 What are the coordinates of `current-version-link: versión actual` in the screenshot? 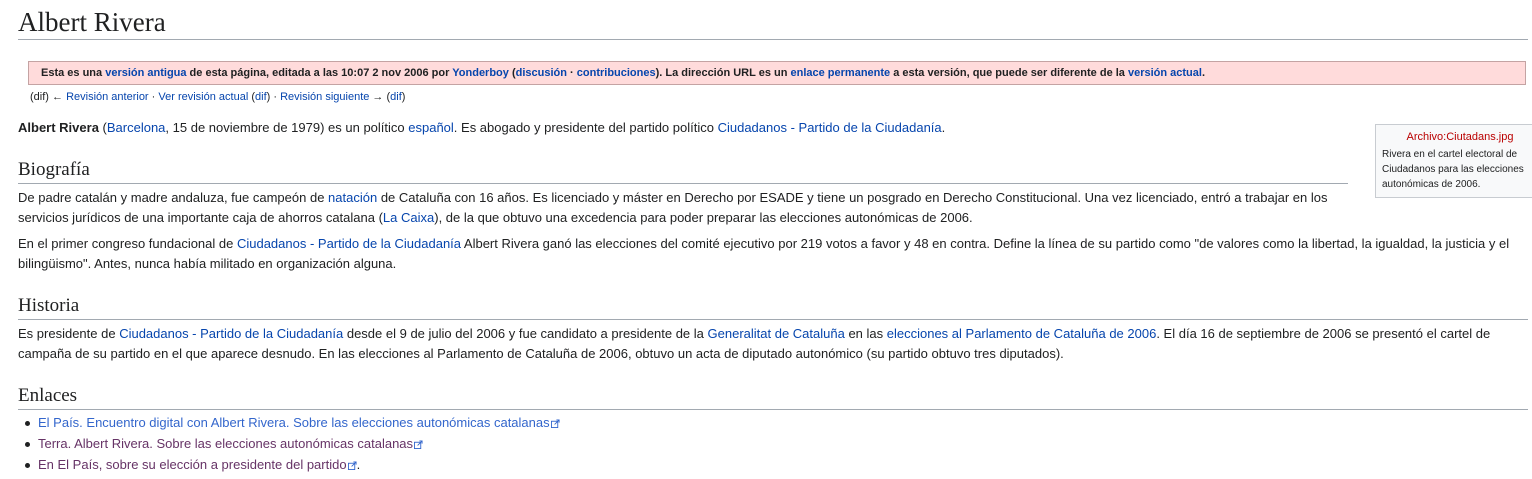 It's located at (1165, 73).